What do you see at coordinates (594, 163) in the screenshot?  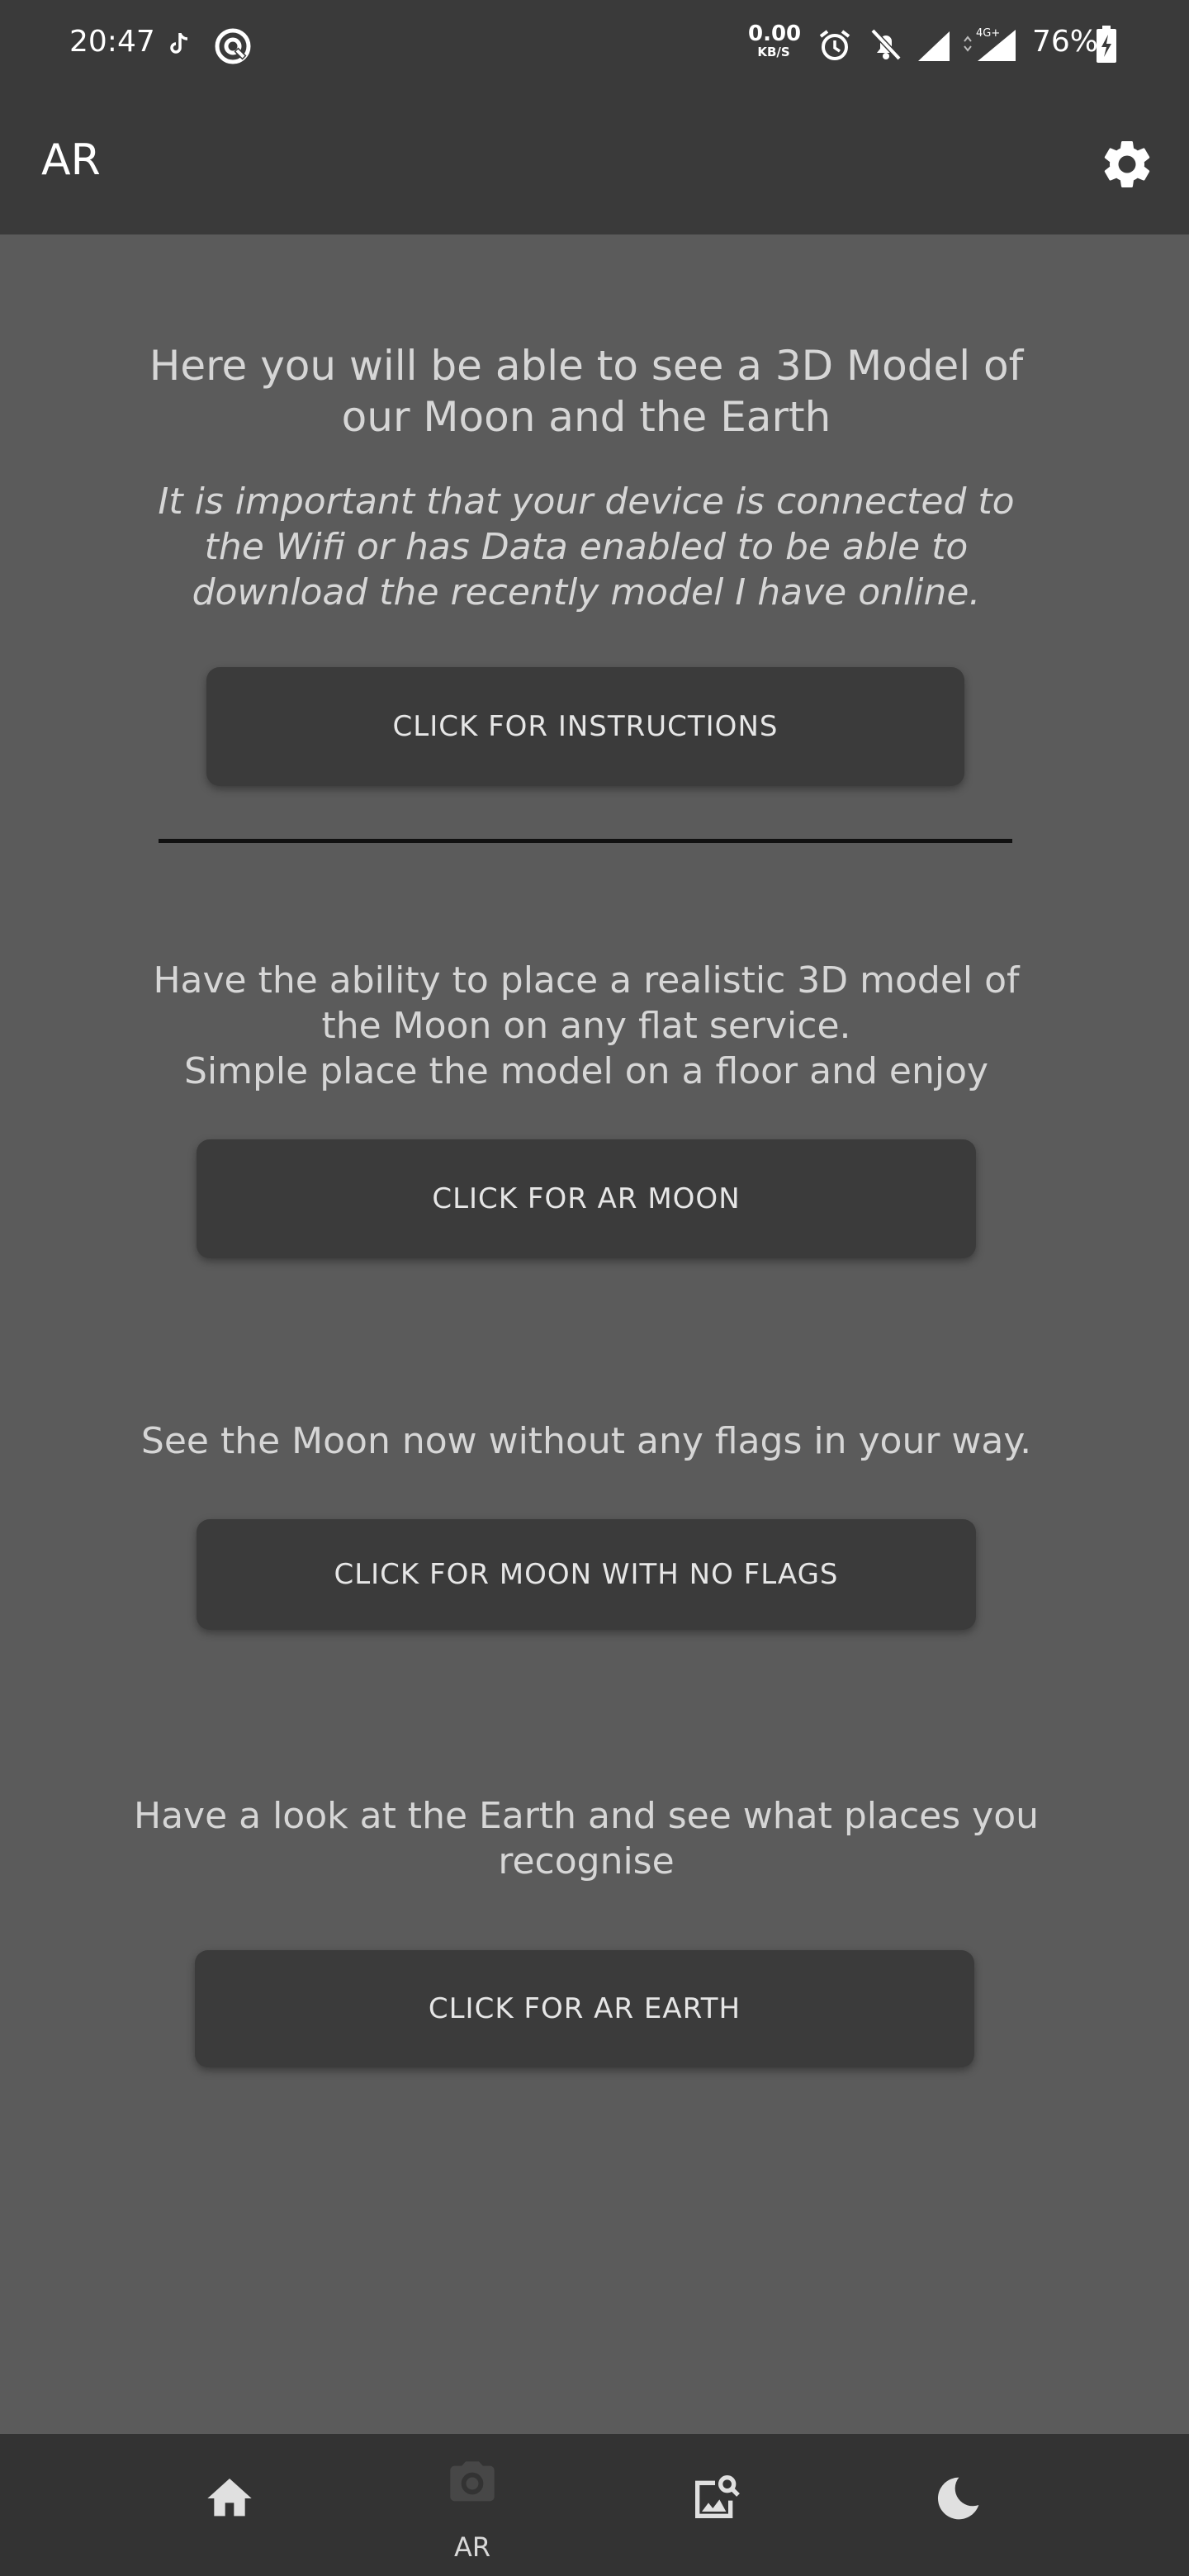 I see `app-bar: AR` at bounding box center [594, 163].